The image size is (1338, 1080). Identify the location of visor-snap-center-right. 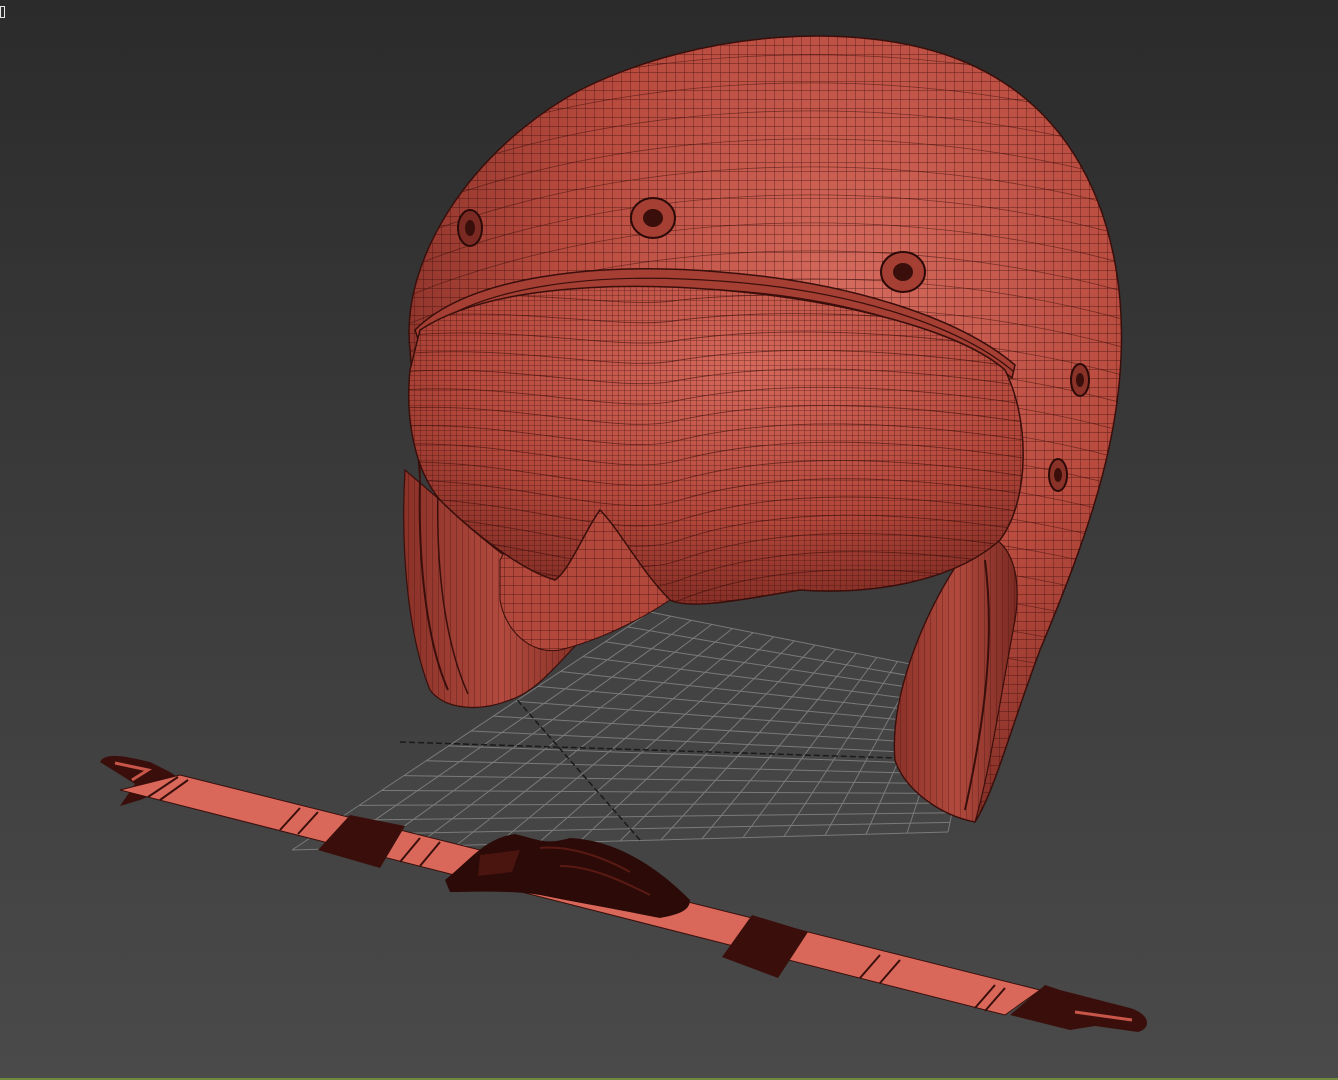
(903, 272).